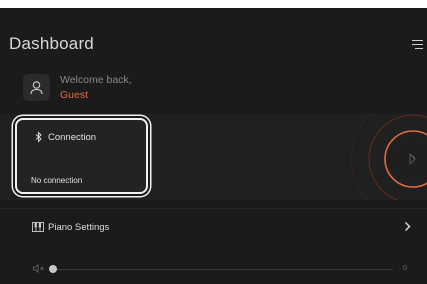 This screenshot has height=284, width=427. Describe the element at coordinates (218, 46) in the screenshot. I see `header: Dashboard` at that location.